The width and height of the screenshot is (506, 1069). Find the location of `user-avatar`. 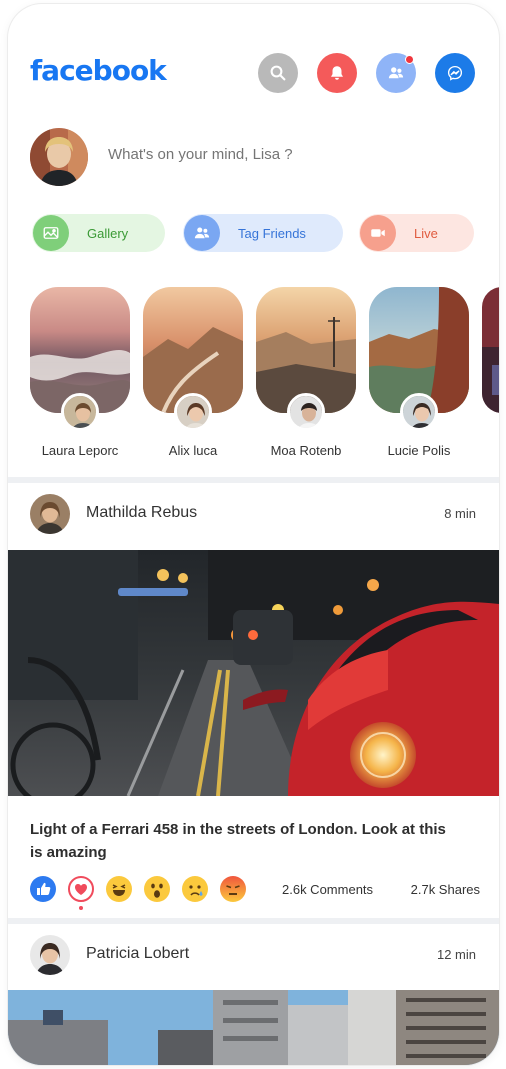

user-avatar is located at coordinates (59, 157).